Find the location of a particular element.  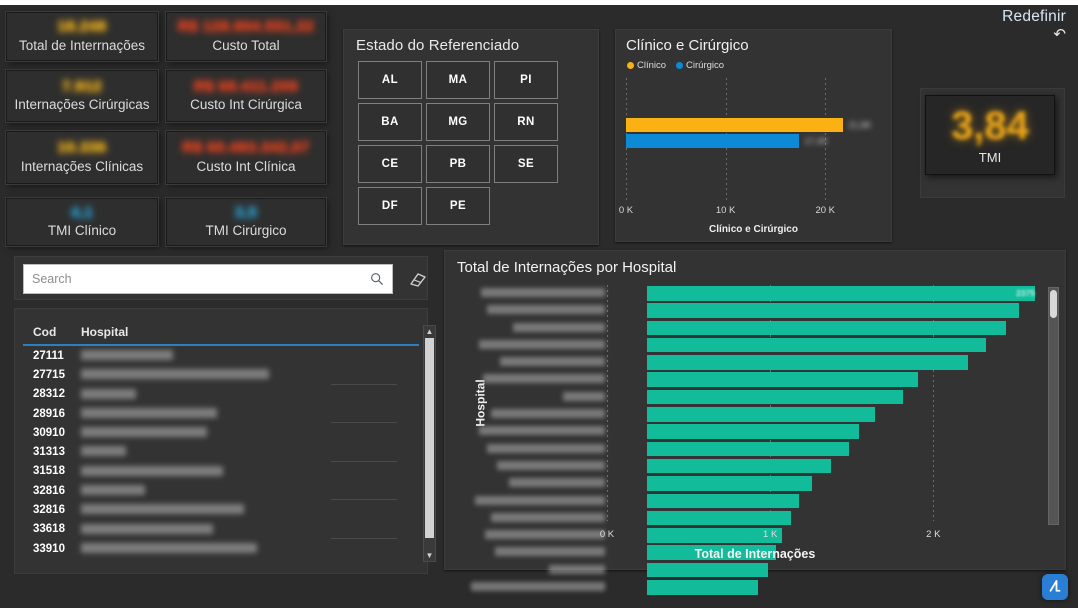

state-tile-pi: PI is located at coordinates (526, 80).